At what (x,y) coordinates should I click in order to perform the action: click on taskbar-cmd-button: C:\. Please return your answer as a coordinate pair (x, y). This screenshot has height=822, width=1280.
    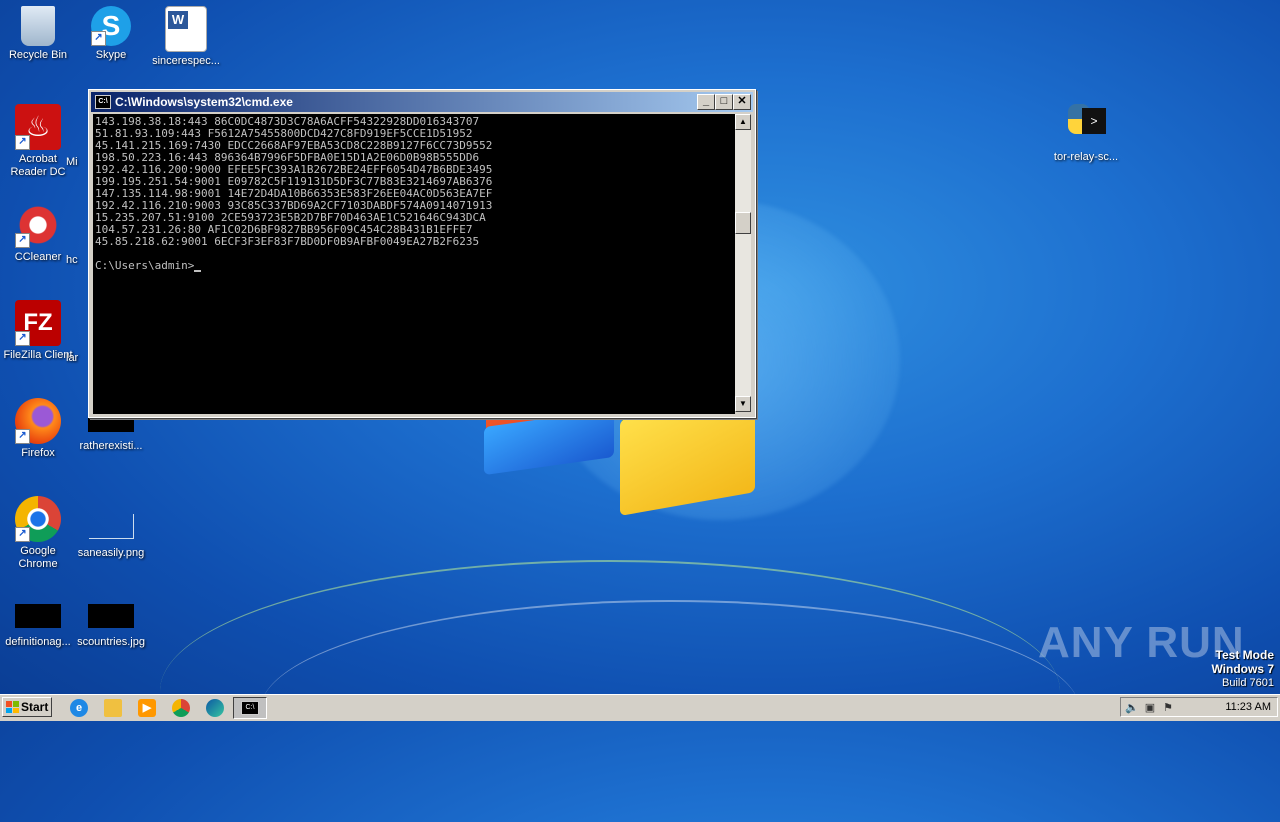
    Looking at the image, I should click on (250, 708).